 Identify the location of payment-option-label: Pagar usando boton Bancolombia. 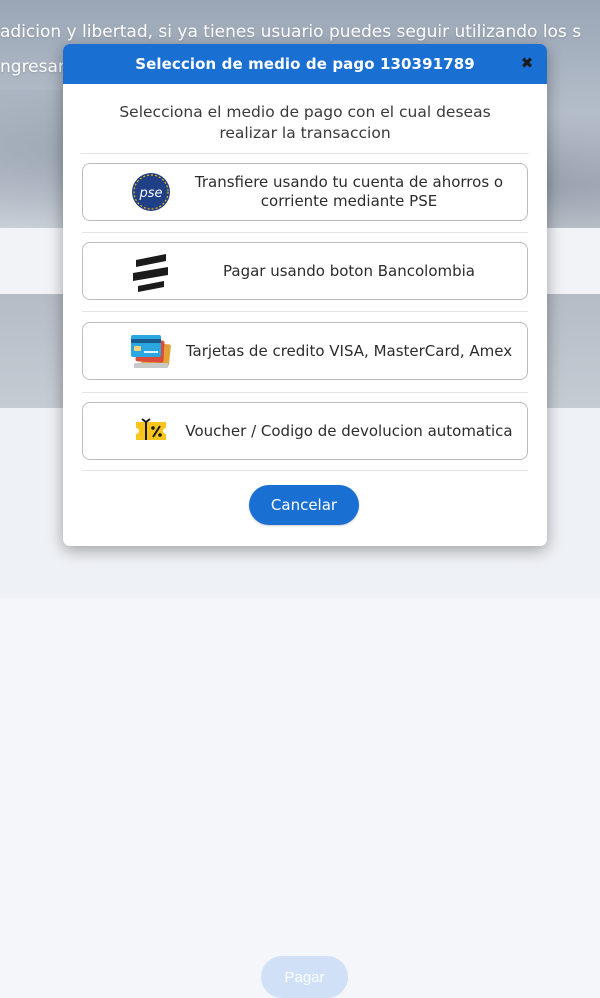
(349, 270).